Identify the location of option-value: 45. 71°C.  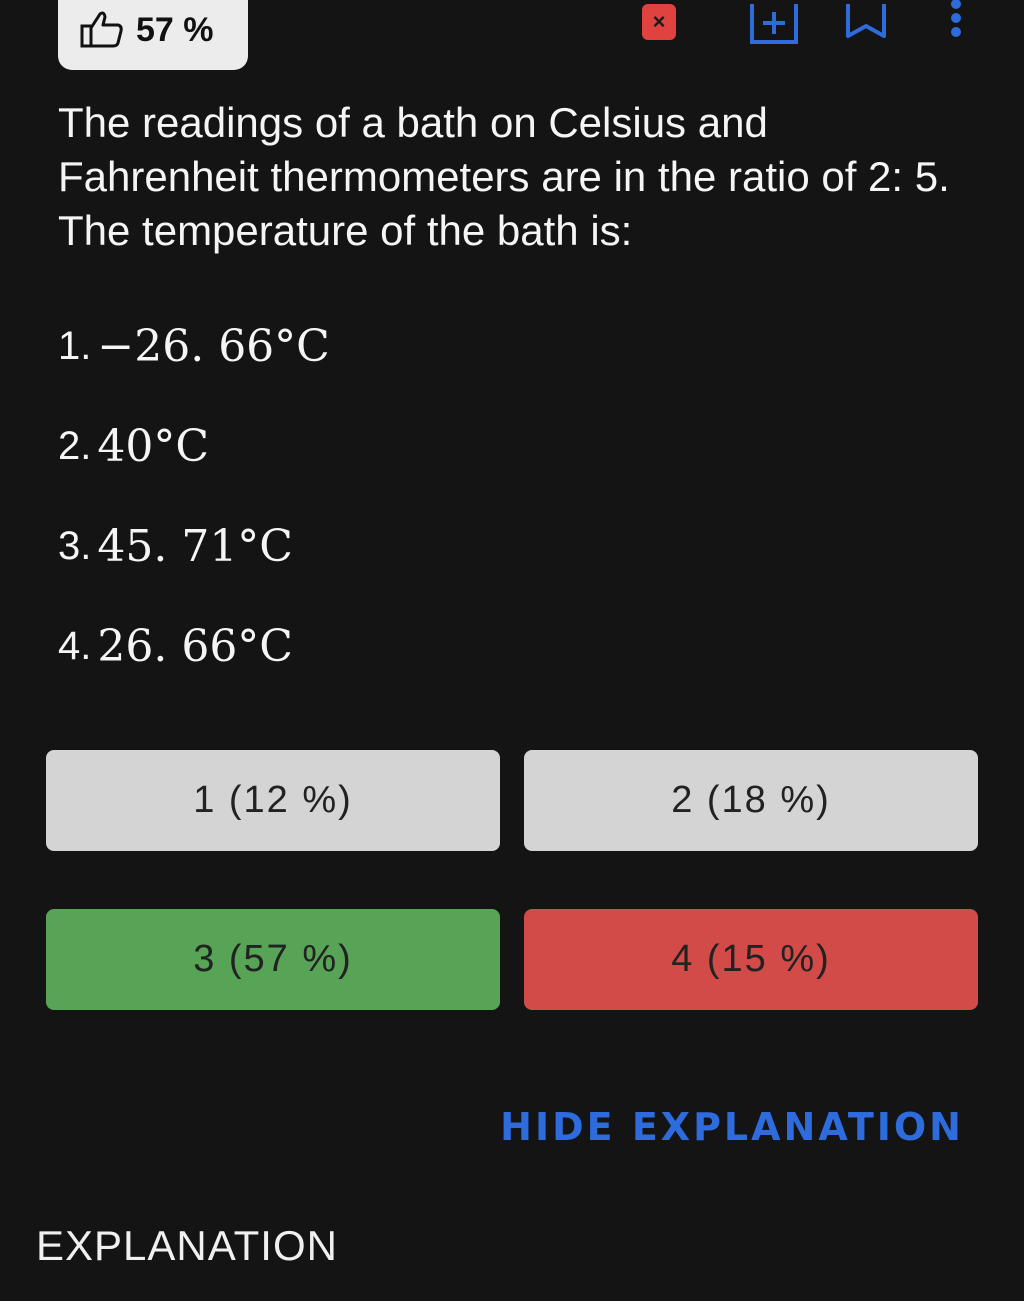
(195, 546).